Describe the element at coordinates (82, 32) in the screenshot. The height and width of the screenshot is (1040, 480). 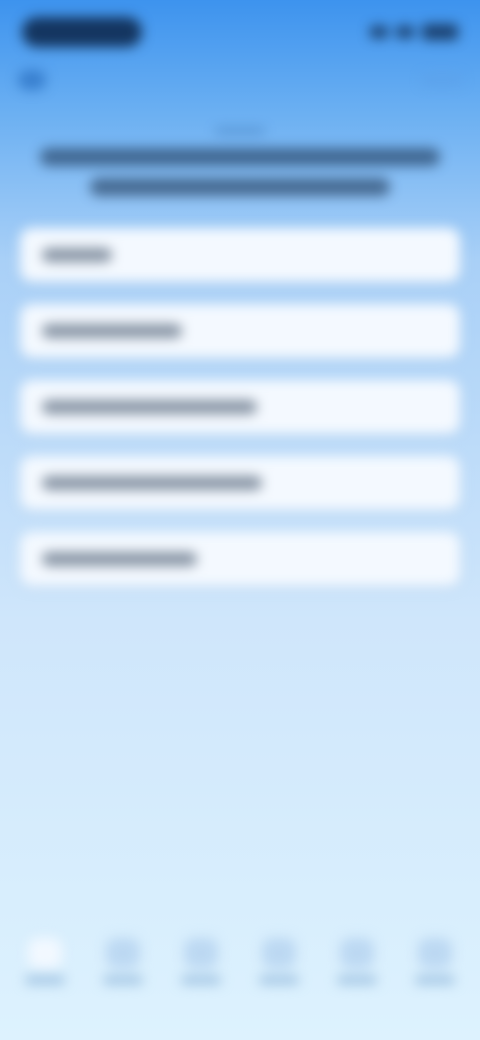
I see `status-time-pill` at that location.